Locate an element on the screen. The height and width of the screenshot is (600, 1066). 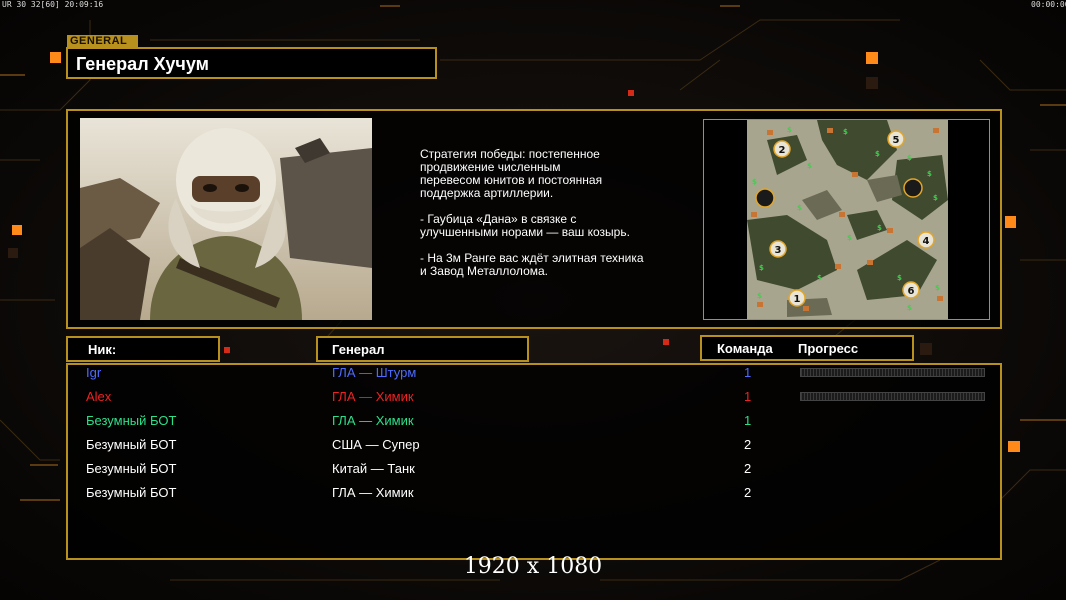
player-nick: Igr is located at coordinates (94, 372).